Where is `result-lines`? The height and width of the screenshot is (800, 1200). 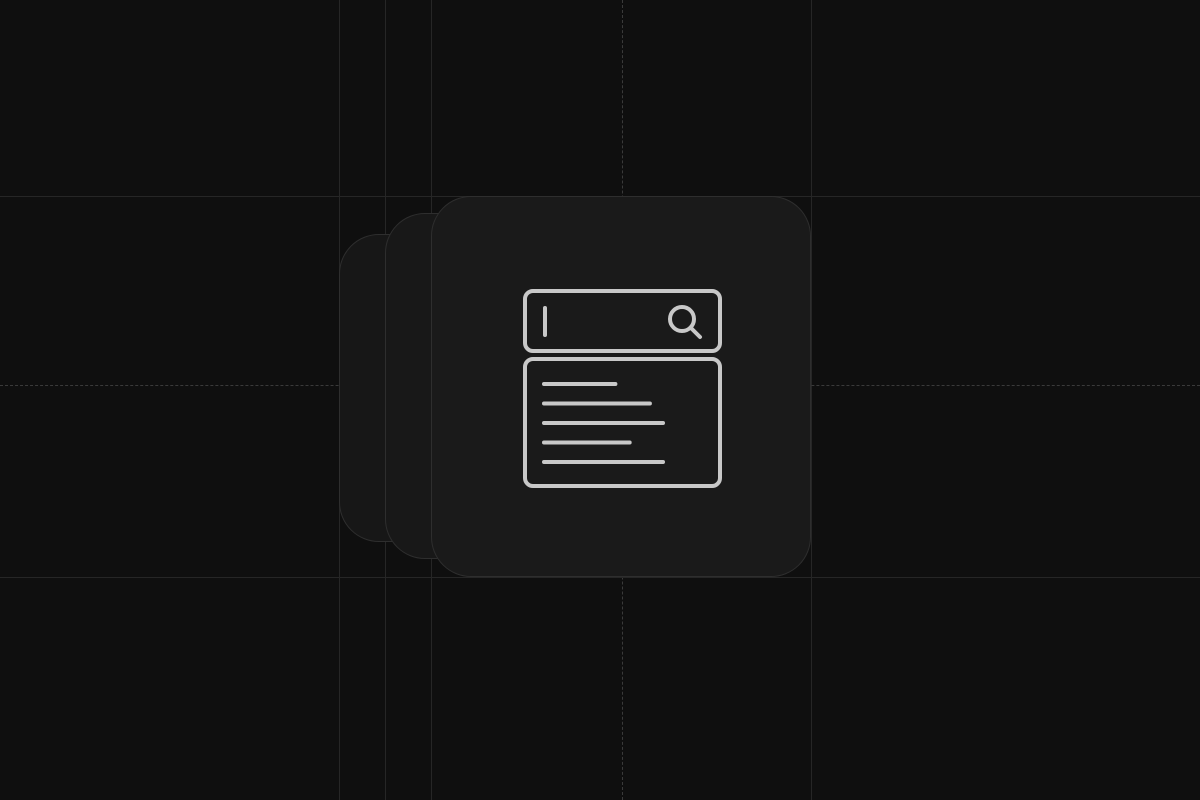 result-lines is located at coordinates (603, 423).